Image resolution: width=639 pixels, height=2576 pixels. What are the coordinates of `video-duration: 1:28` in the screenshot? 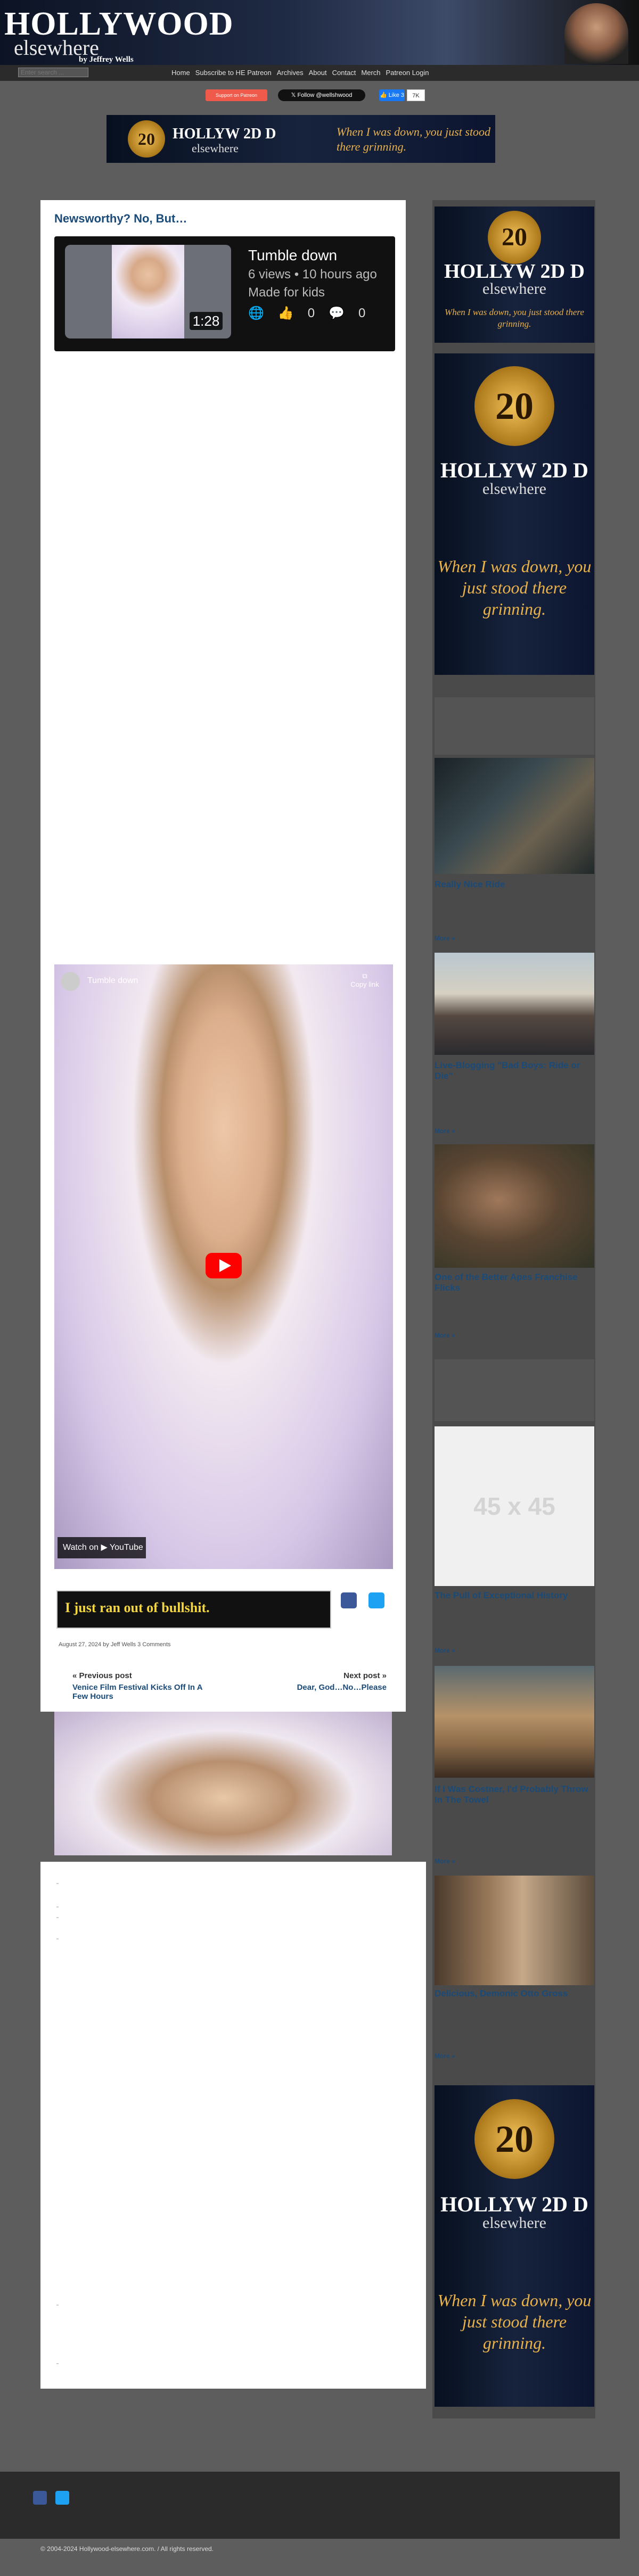 It's located at (206, 321).